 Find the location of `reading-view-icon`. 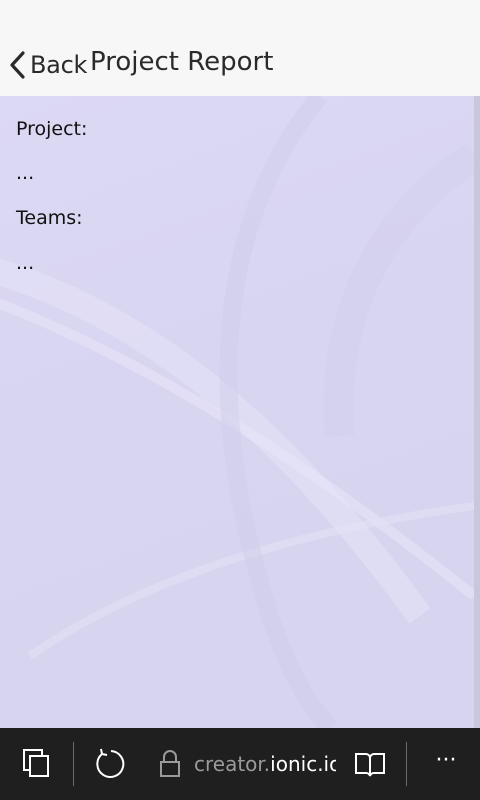

reading-view-icon is located at coordinates (370, 764).